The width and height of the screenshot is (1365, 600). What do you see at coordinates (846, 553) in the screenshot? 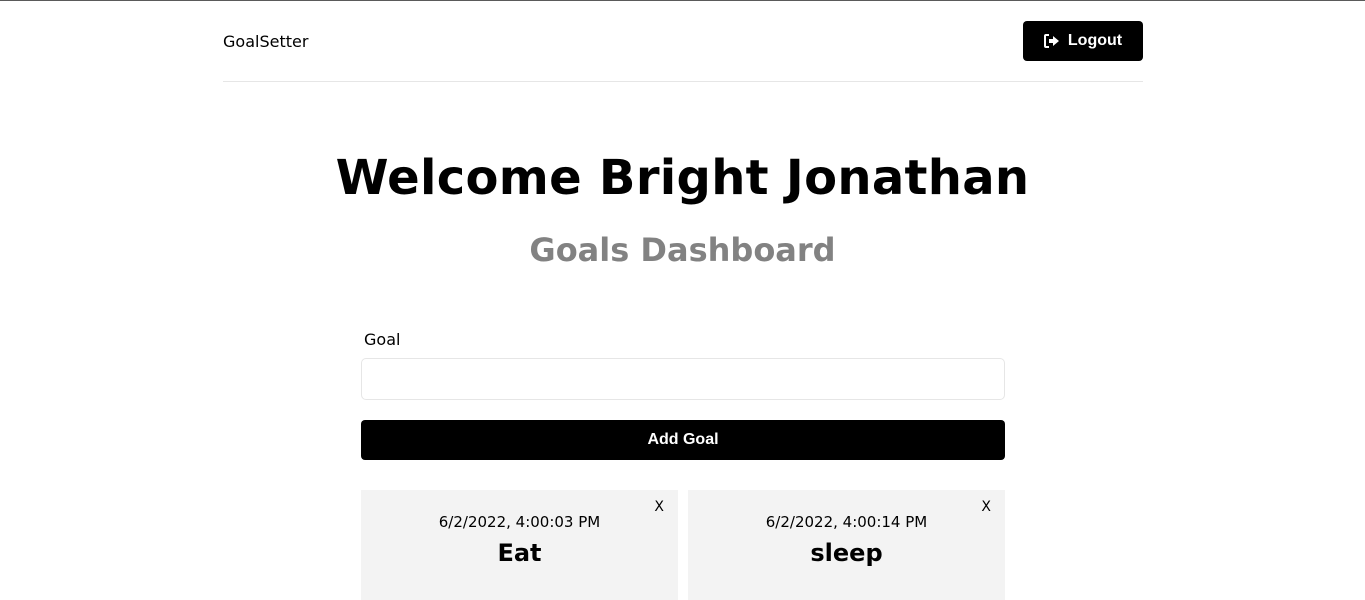
I see `goal-text: sleep` at bounding box center [846, 553].